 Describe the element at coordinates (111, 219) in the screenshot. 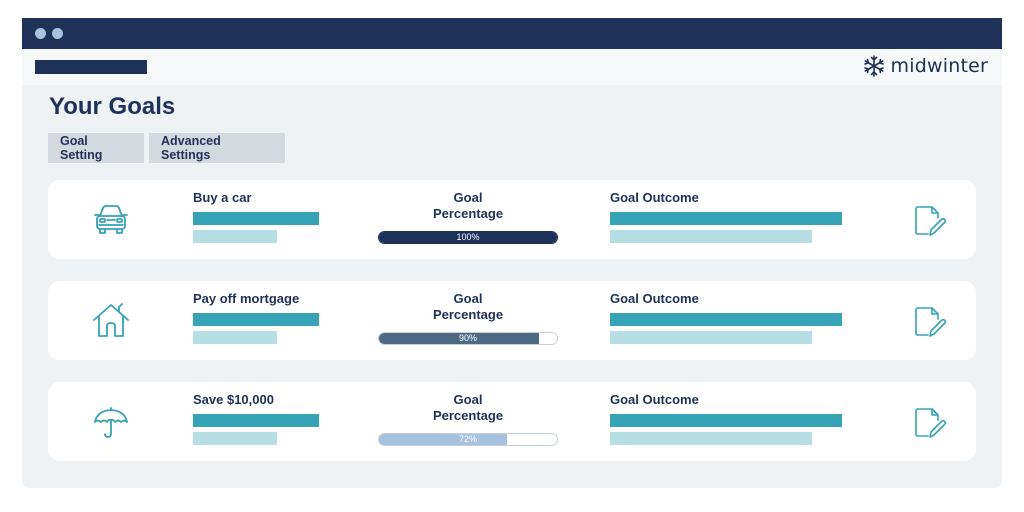

I see `car-icon` at that location.